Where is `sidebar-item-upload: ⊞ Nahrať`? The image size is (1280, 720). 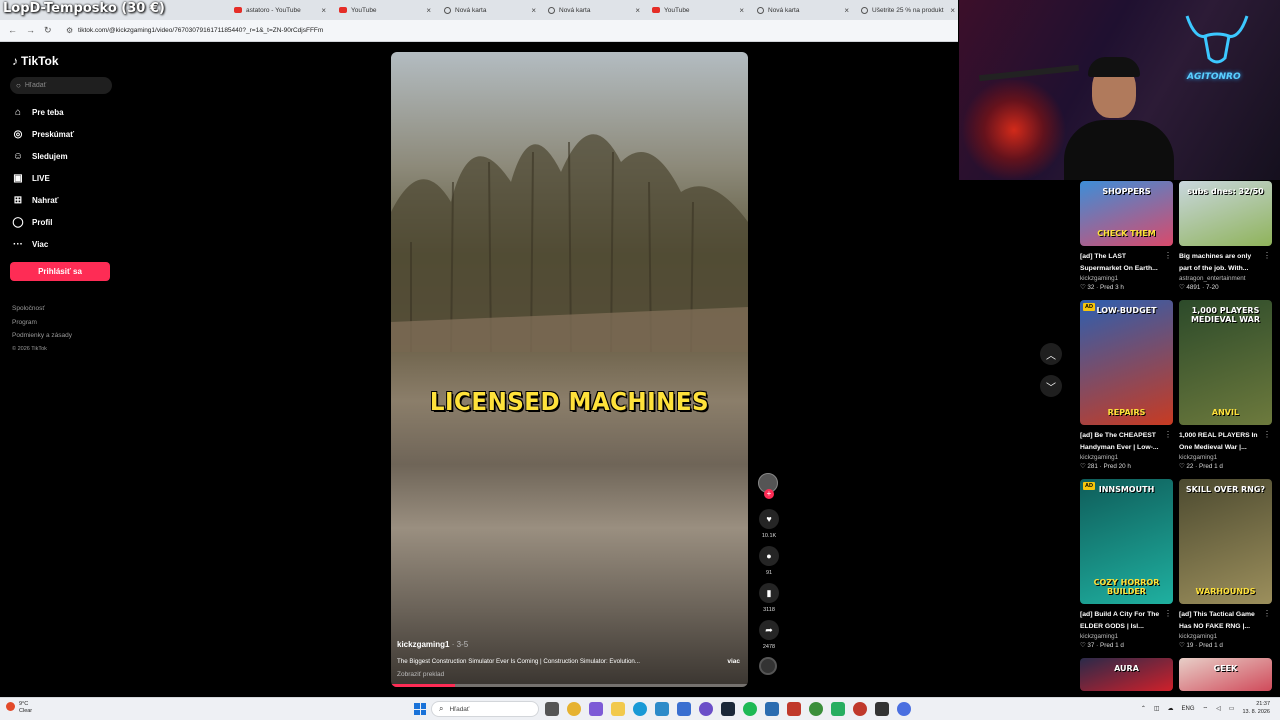
sidebar-item-upload: ⊞ Nahrať is located at coordinates (43, 200).